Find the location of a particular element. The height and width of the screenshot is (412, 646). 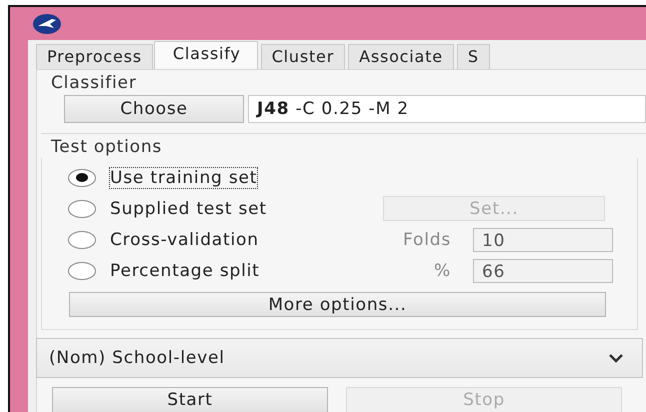

chevron-down-icon is located at coordinates (616, 358).